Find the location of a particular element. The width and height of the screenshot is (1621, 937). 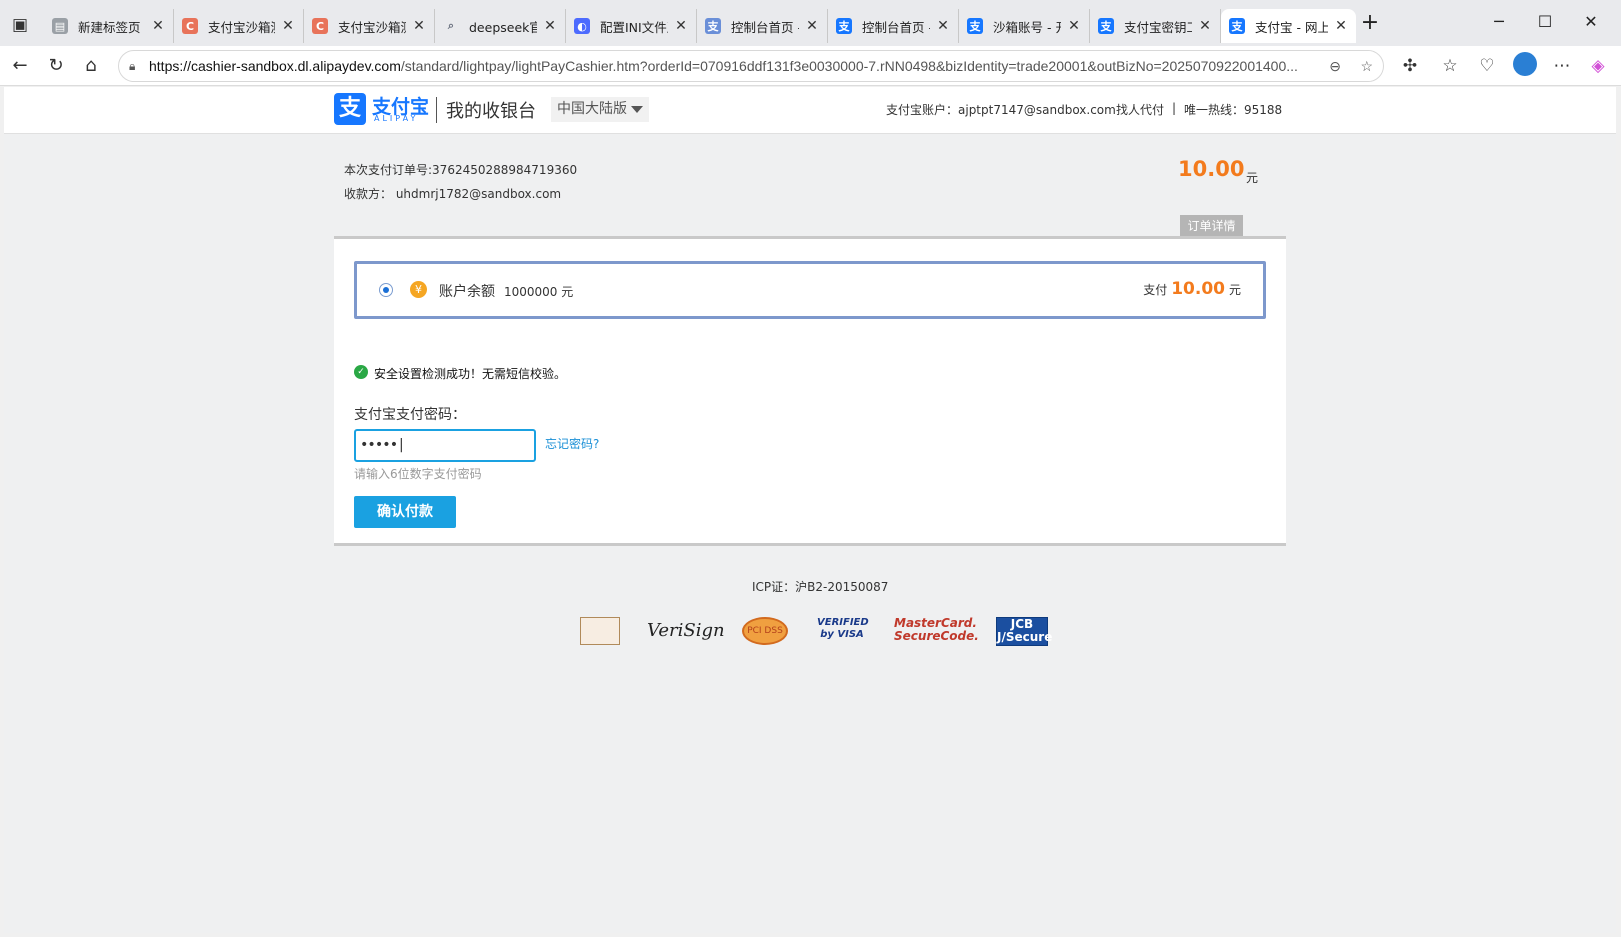

favorites-icon: ☆ is located at coordinates (1450, 66).